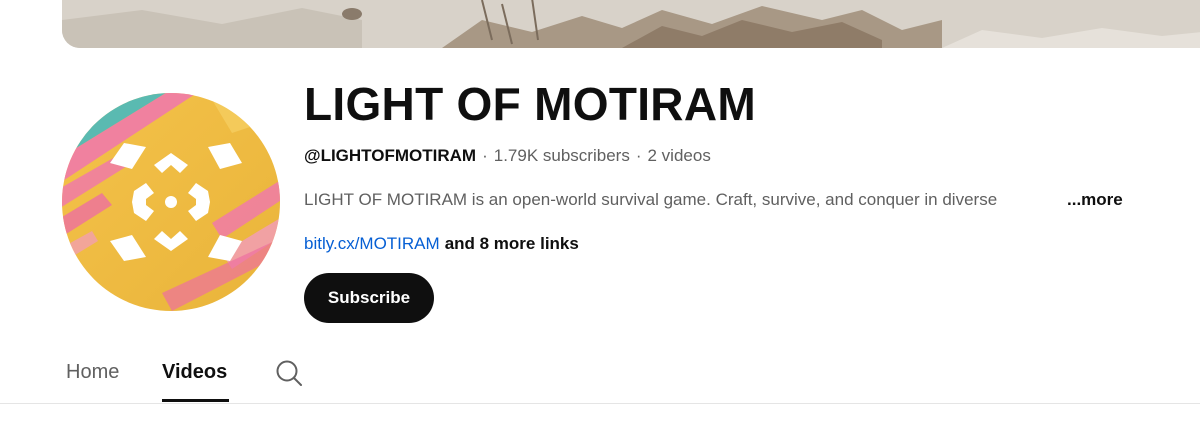 This screenshot has width=1200, height=436. Describe the element at coordinates (372, 243) in the screenshot. I see `channel-external-link: bitly.cx/MOTIRAM` at that location.